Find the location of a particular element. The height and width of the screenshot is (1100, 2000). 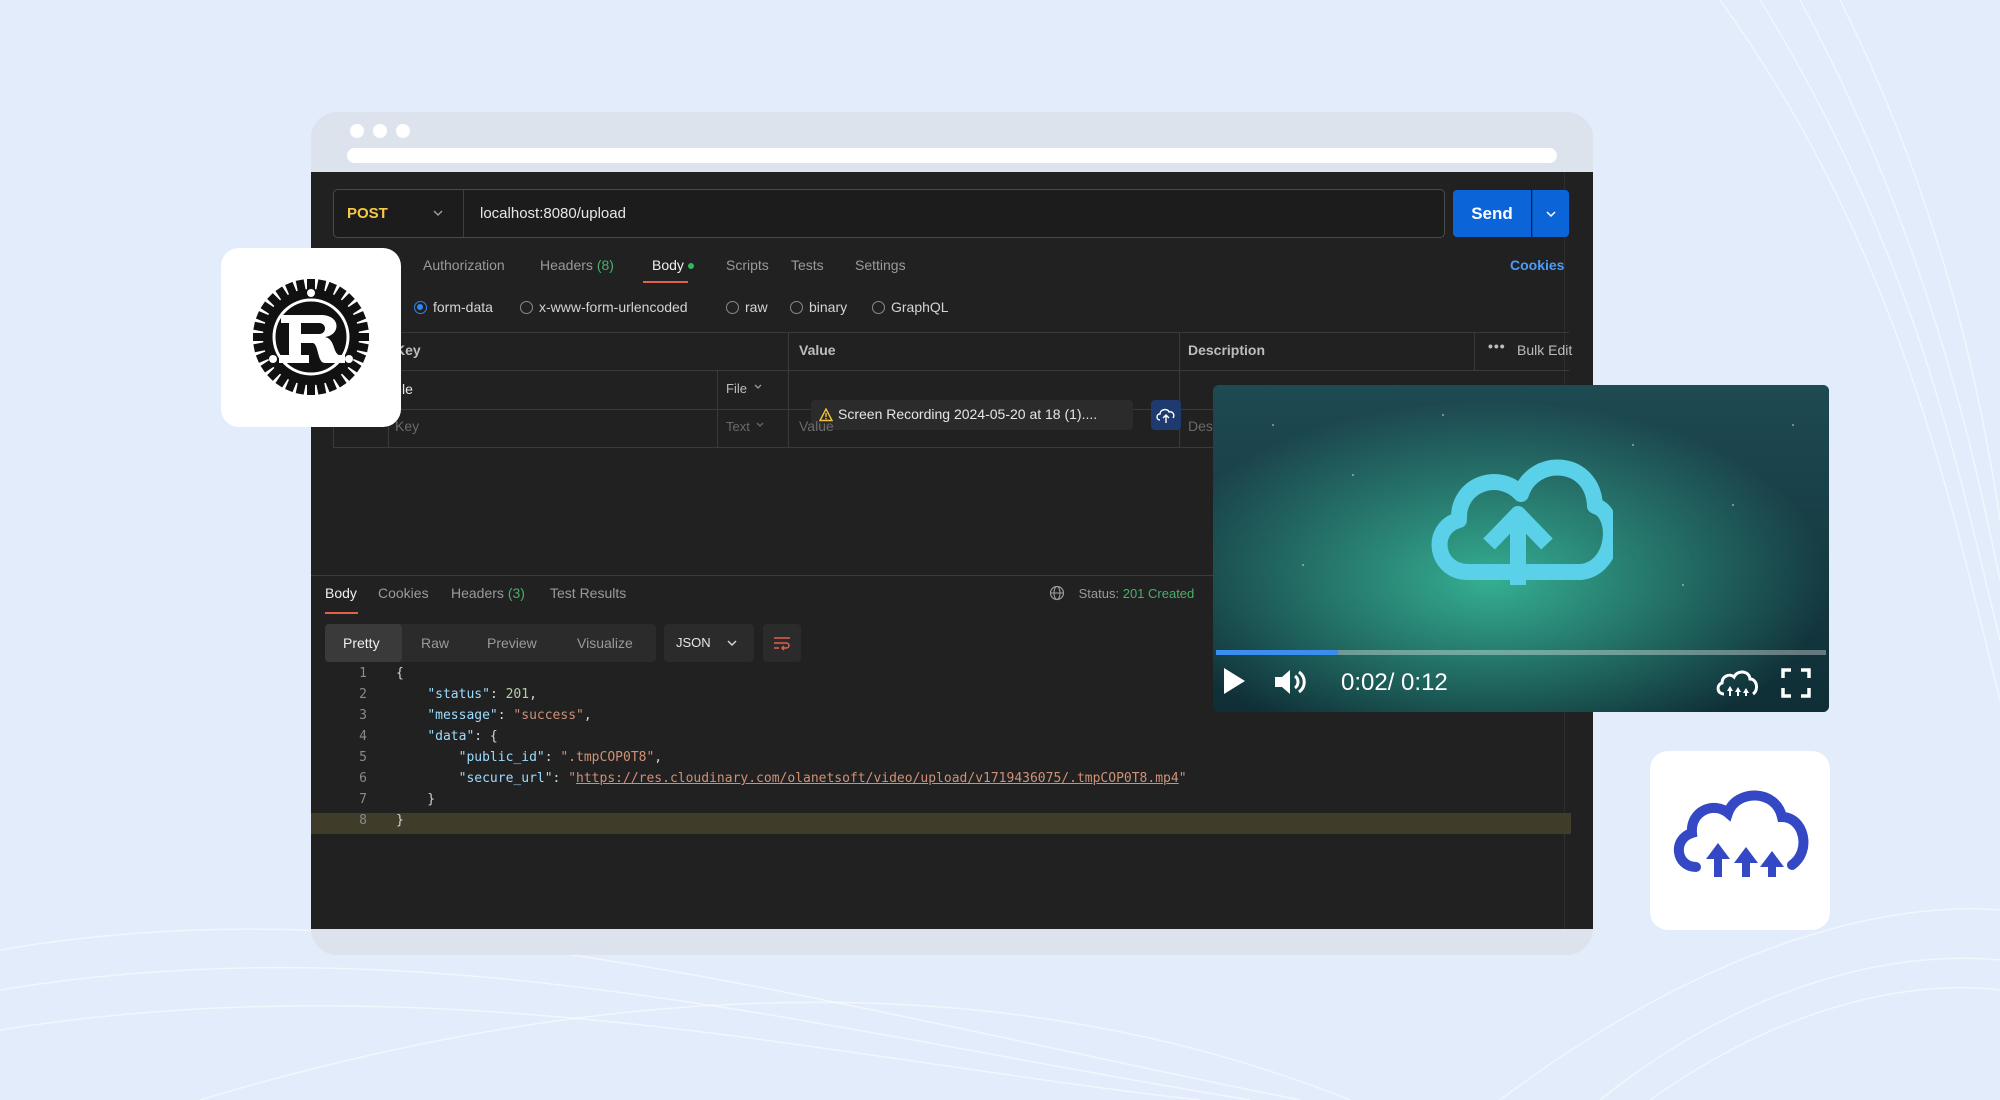

resp-tab-cookies: Cookies is located at coordinates (403, 593).